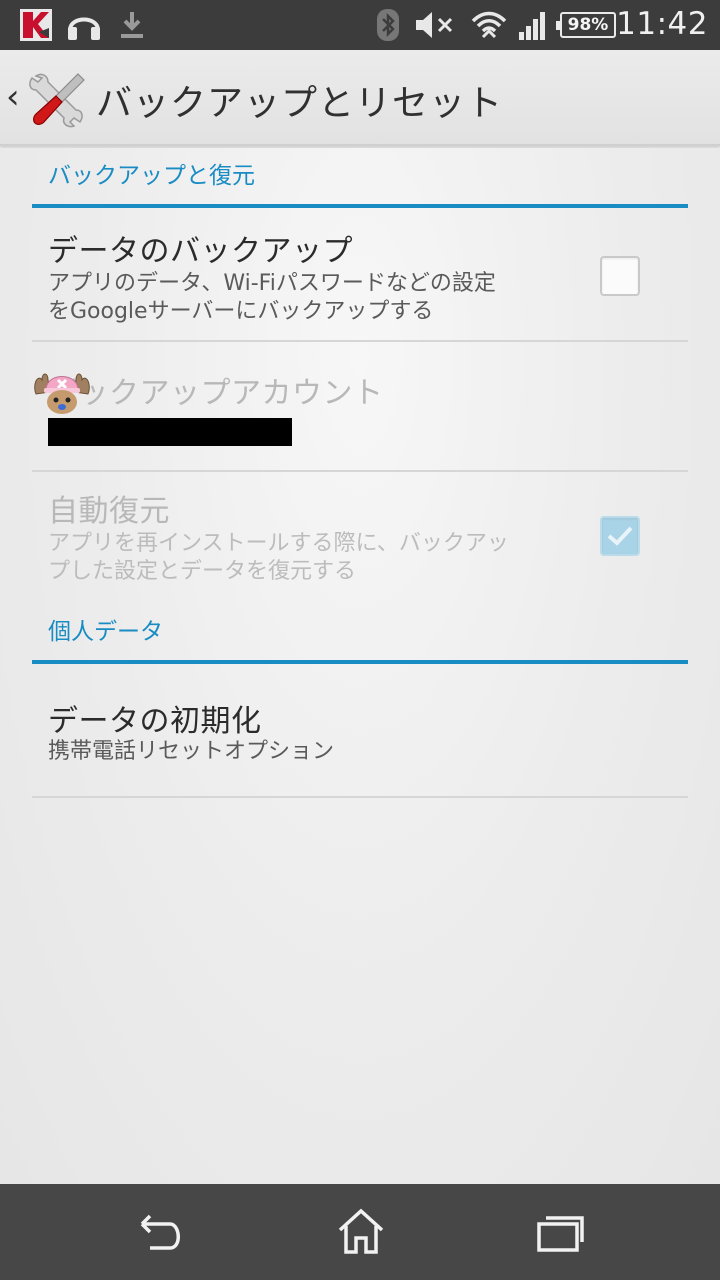 The image size is (720, 1280). I want to click on recent-apps-icon, so click(561, 1232).